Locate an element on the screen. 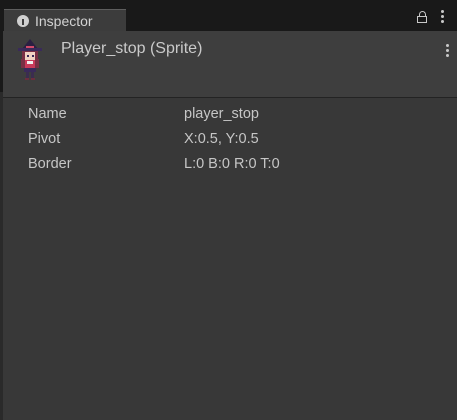 This screenshot has width=457, height=420. property-value: L:0 B:0 R:0 T:0 is located at coordinates (232, 164).